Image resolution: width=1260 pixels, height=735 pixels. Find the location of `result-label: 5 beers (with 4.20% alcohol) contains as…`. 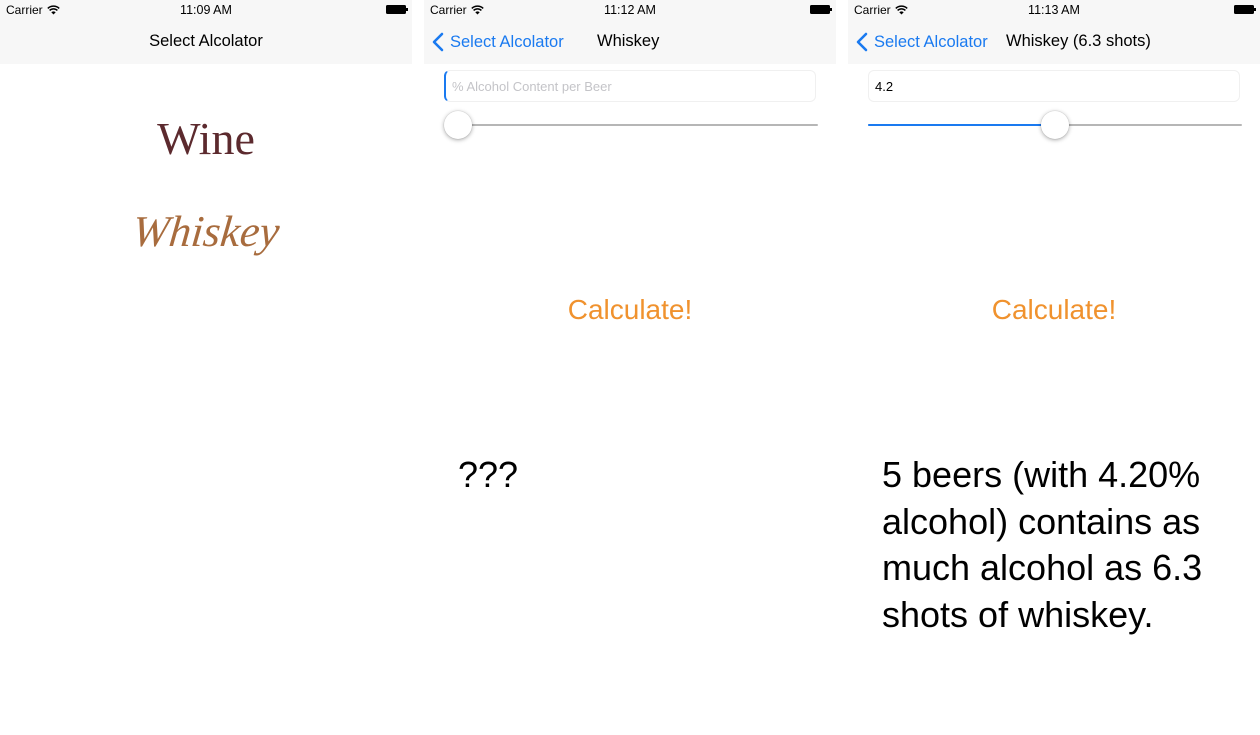

result-label: 5 beers (with 4.20% alcohol) contains as… is located at coordinates (1042, 544).